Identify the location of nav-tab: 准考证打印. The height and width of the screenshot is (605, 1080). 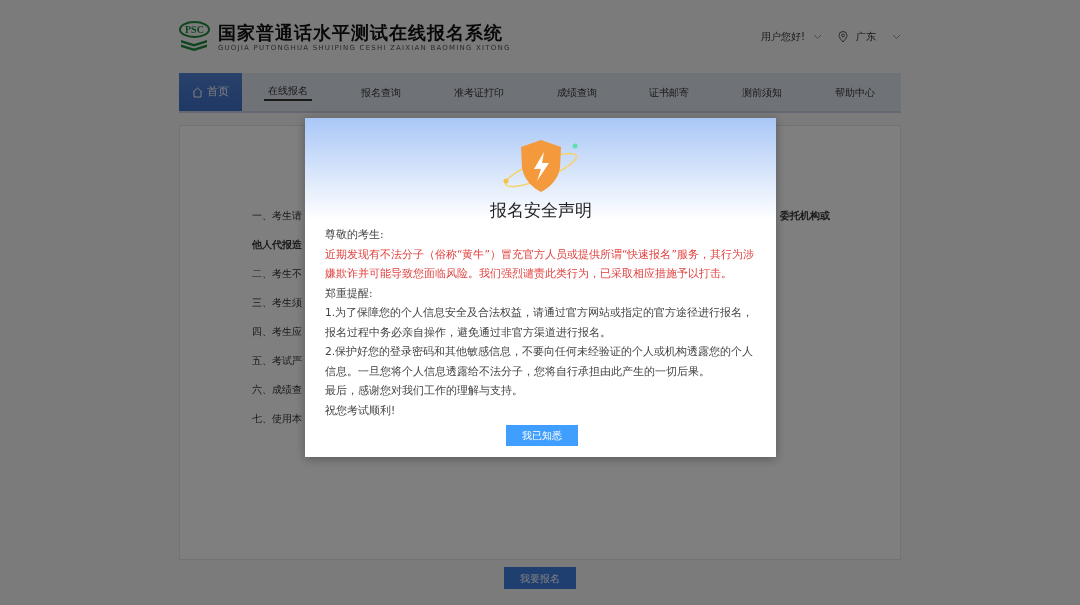
(478, 92).